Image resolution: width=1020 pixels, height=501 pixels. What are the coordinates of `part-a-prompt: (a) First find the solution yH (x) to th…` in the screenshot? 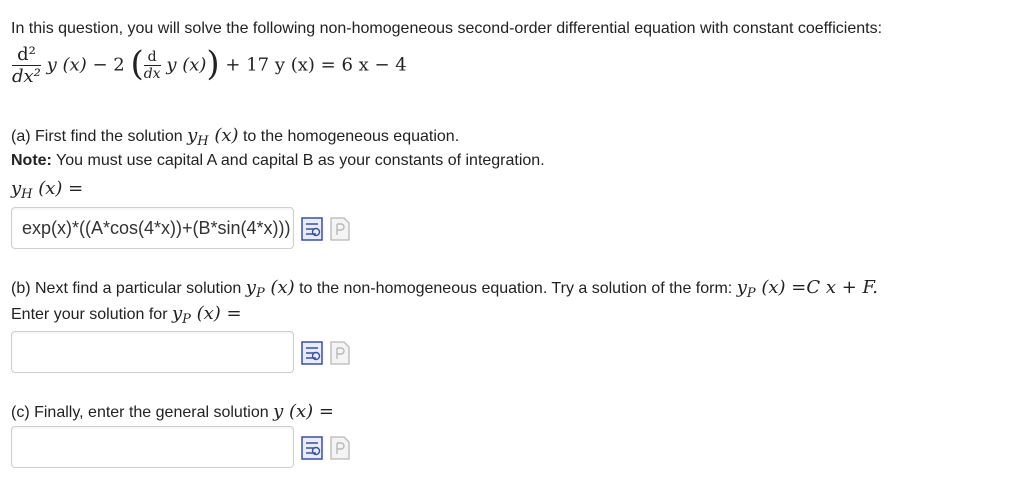 It's located at (235, 137).